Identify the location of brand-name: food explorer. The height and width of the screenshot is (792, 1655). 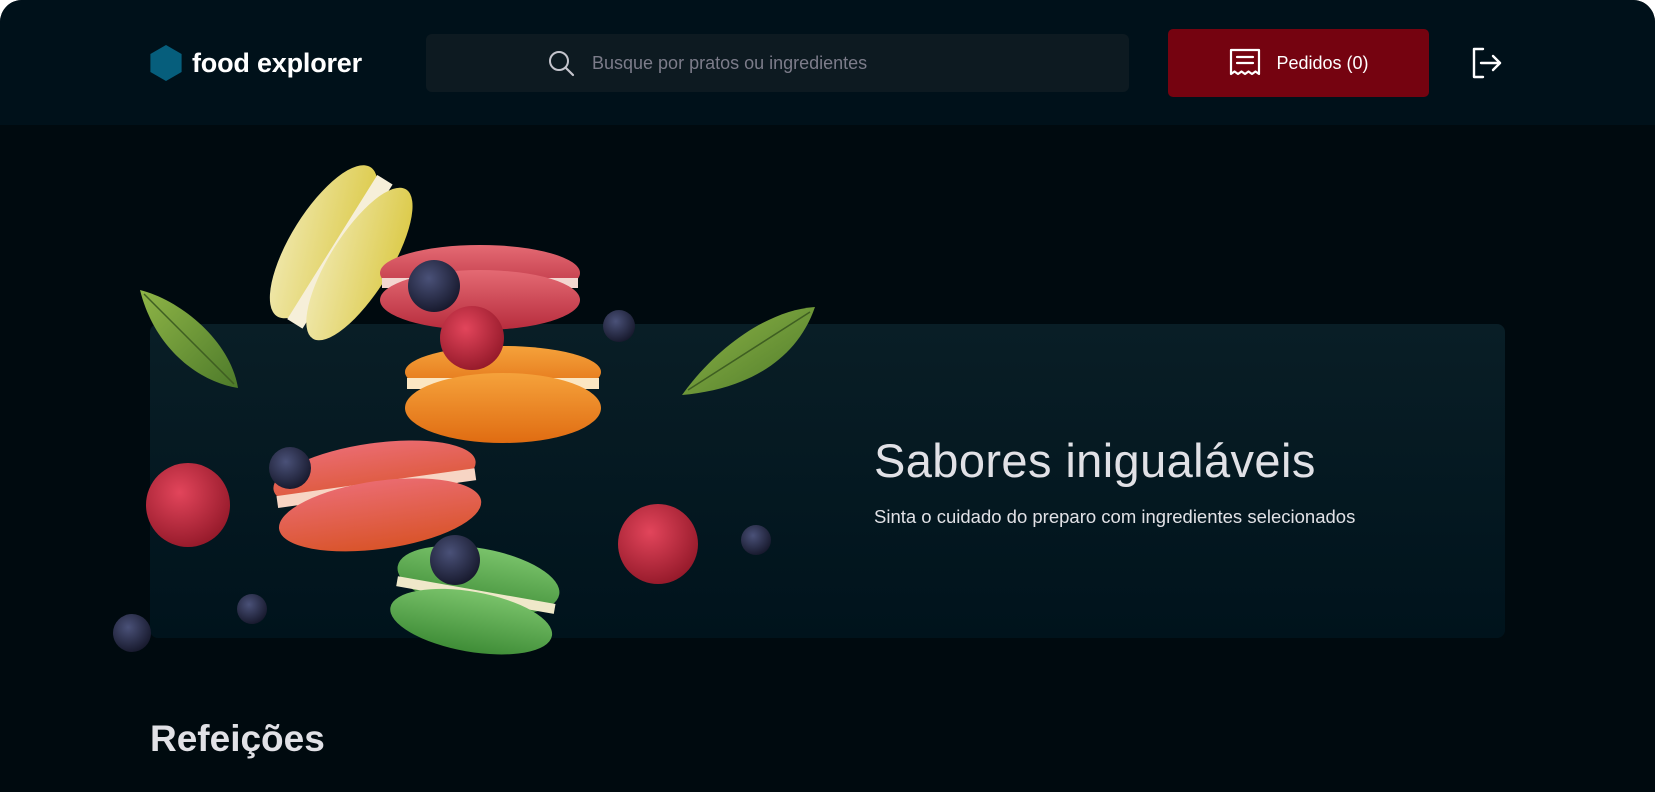
(277, 62).